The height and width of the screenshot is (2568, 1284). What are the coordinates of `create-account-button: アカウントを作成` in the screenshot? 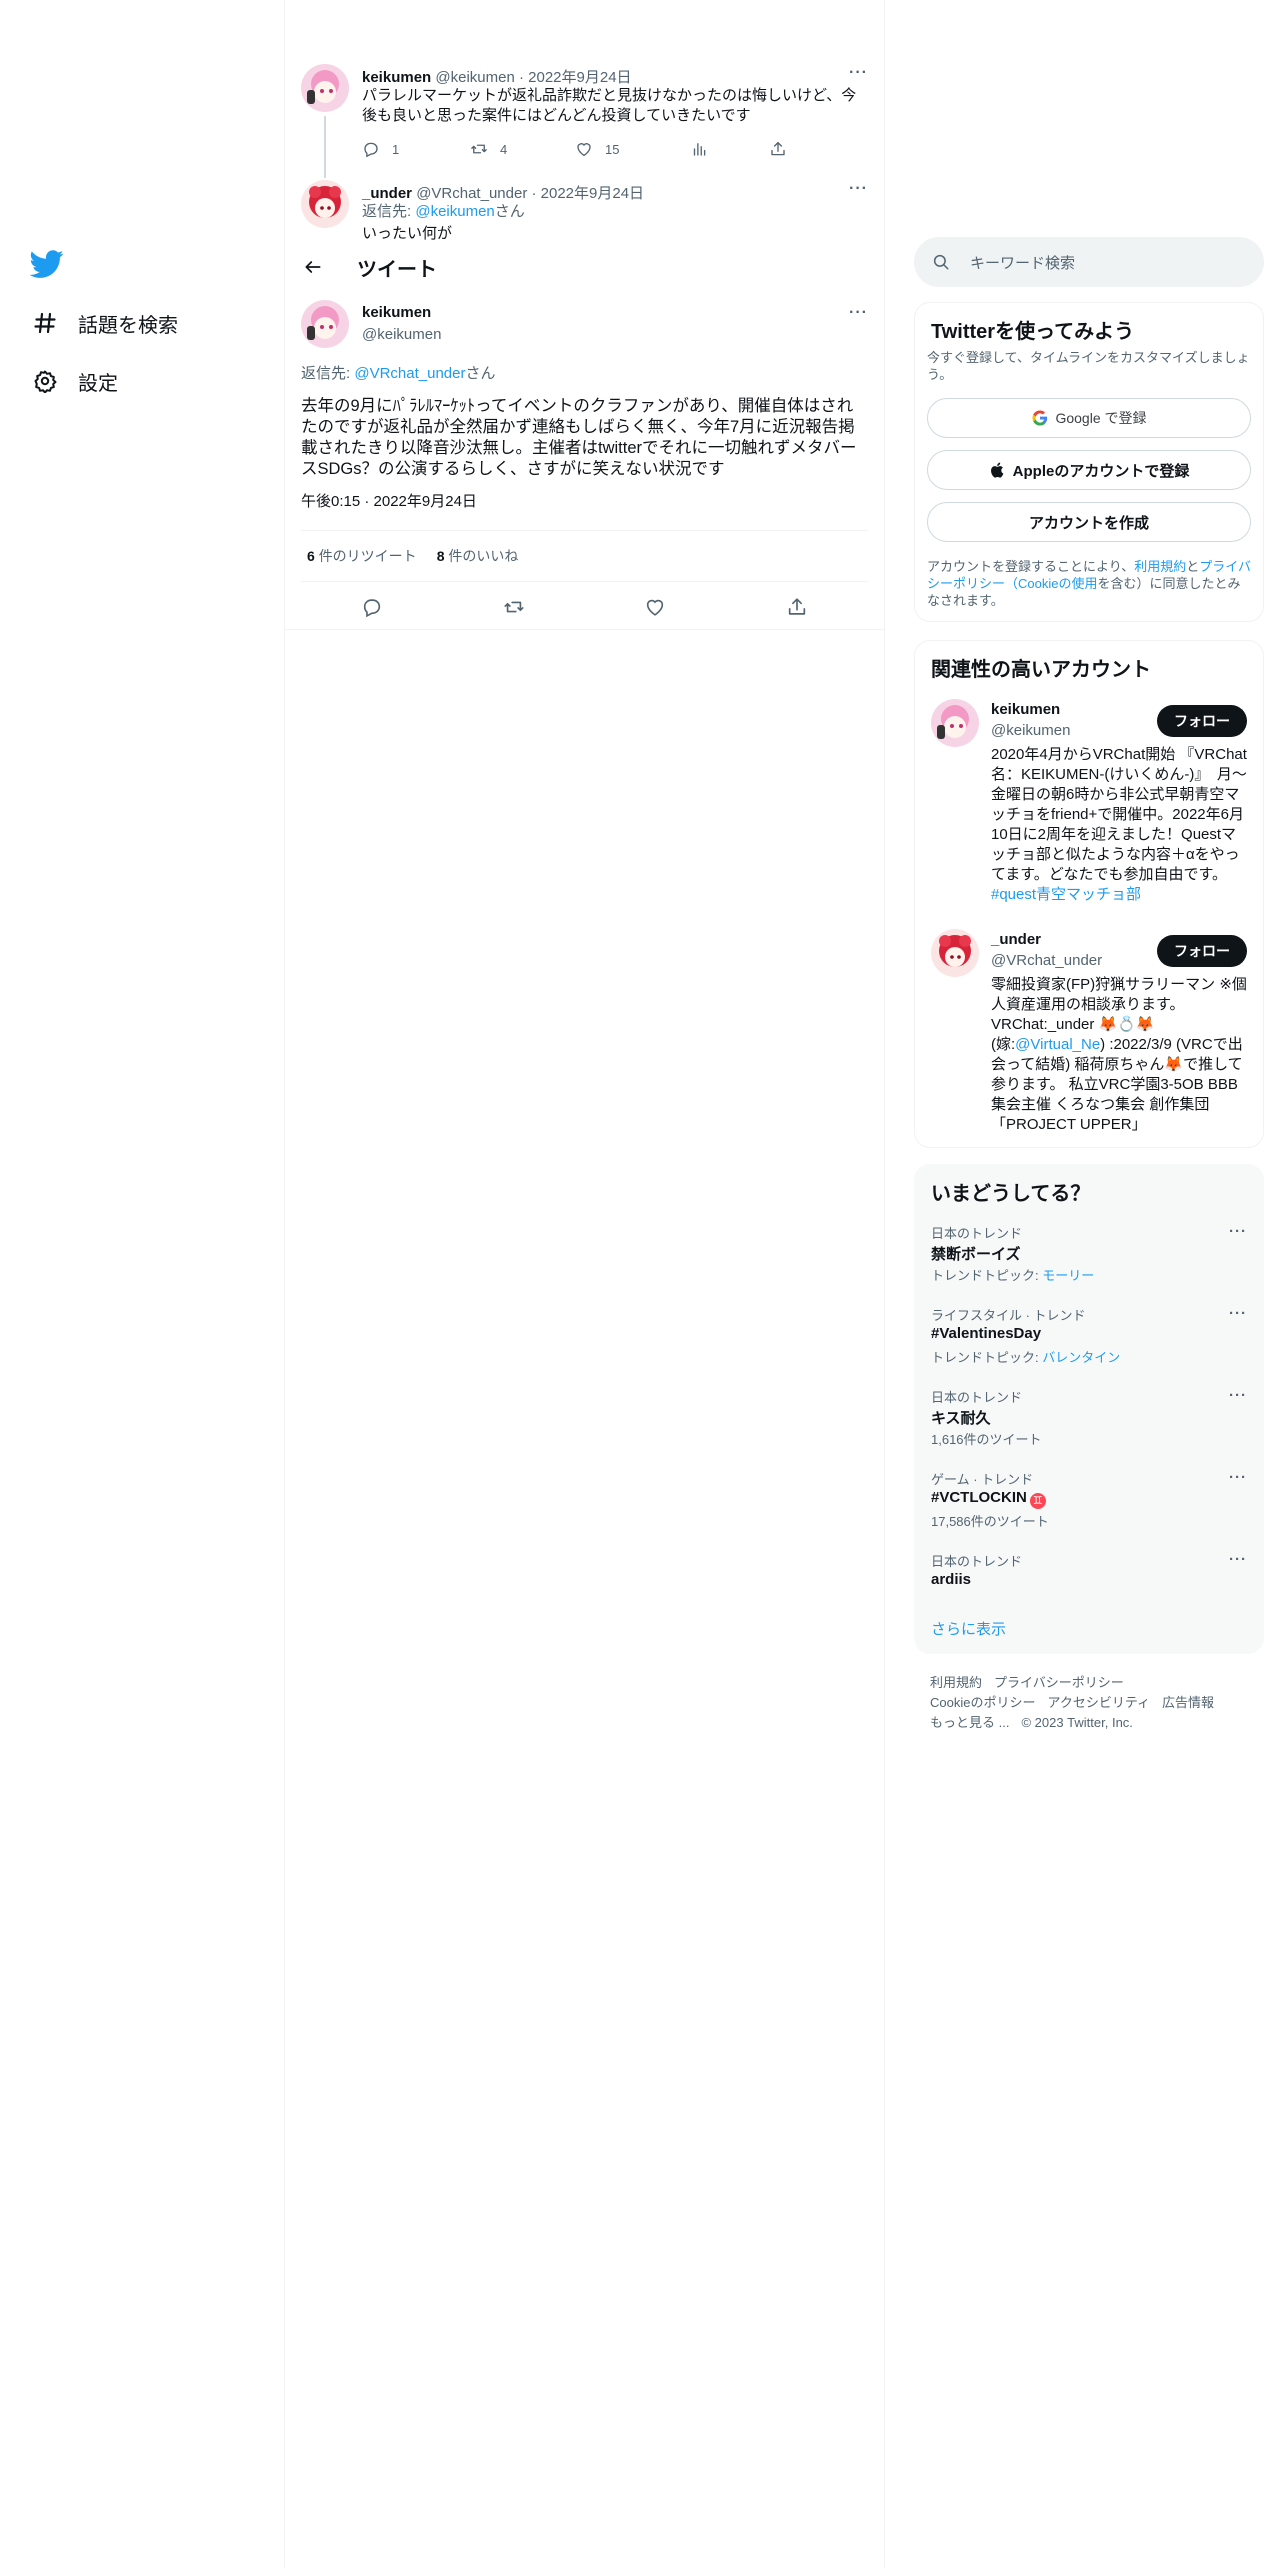 It's located at (1089, 522).